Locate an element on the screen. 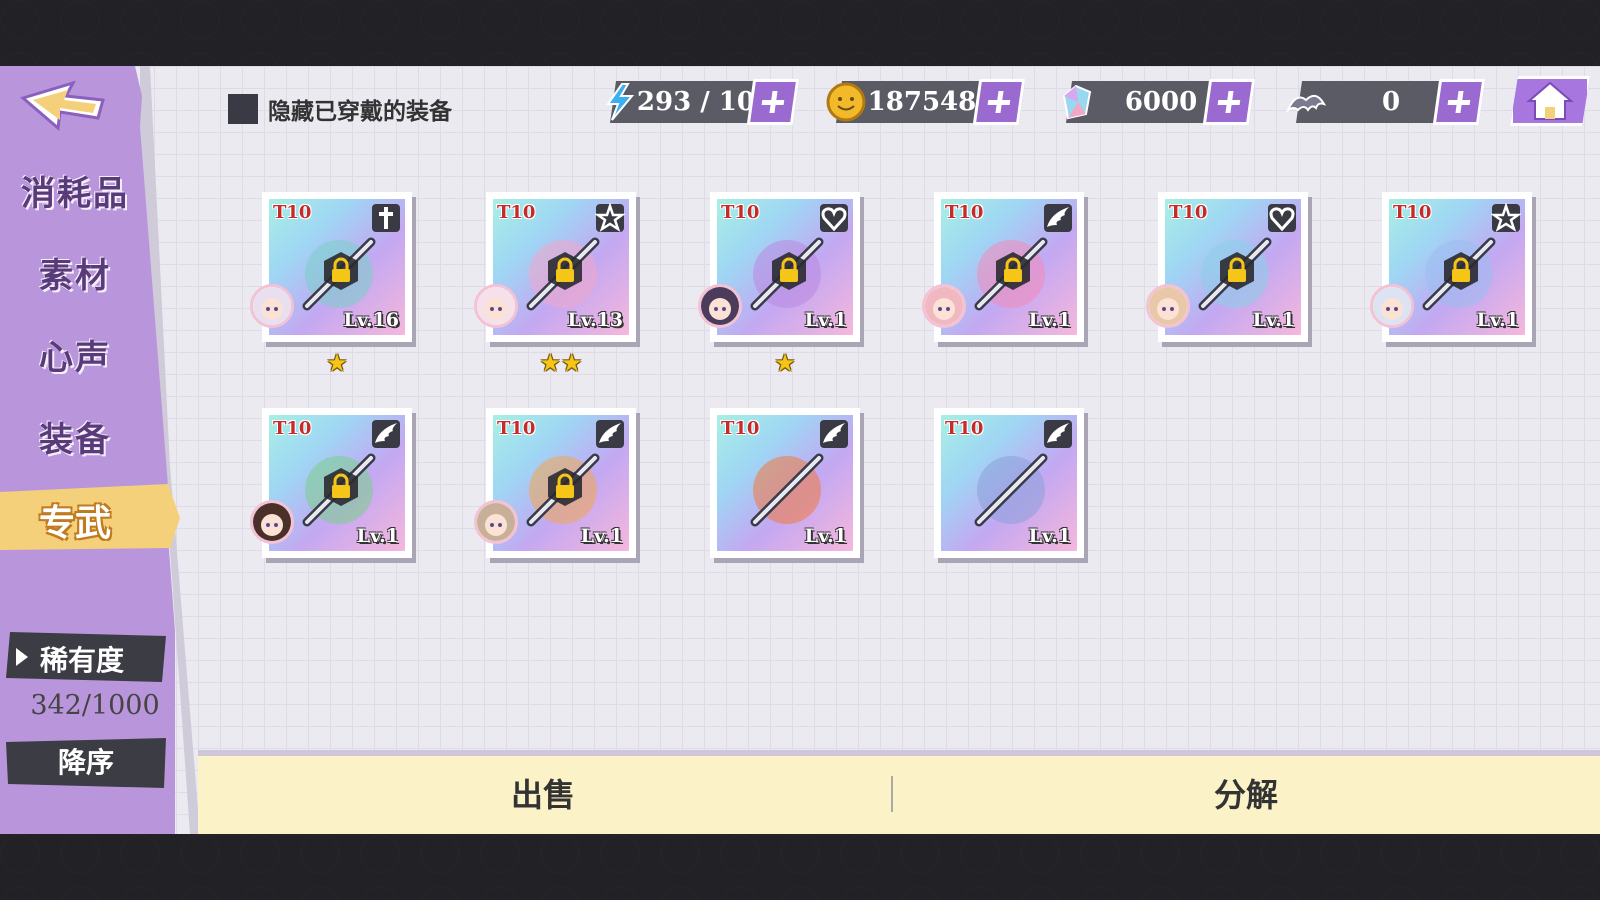  cross-icon is located at coordinates (386, 218).